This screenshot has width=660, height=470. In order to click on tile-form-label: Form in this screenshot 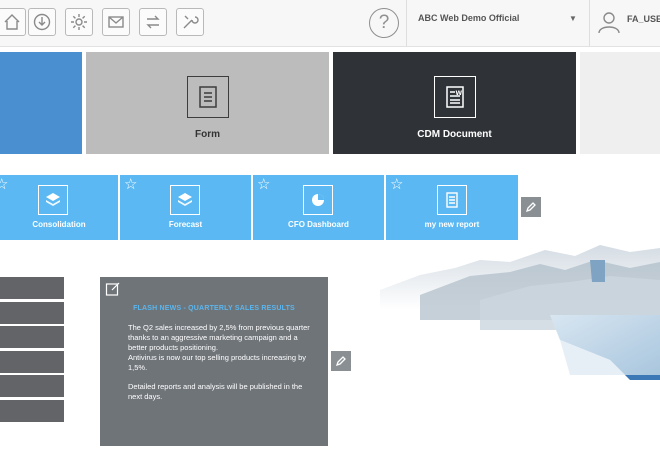, I will do `click(207, 134)`.